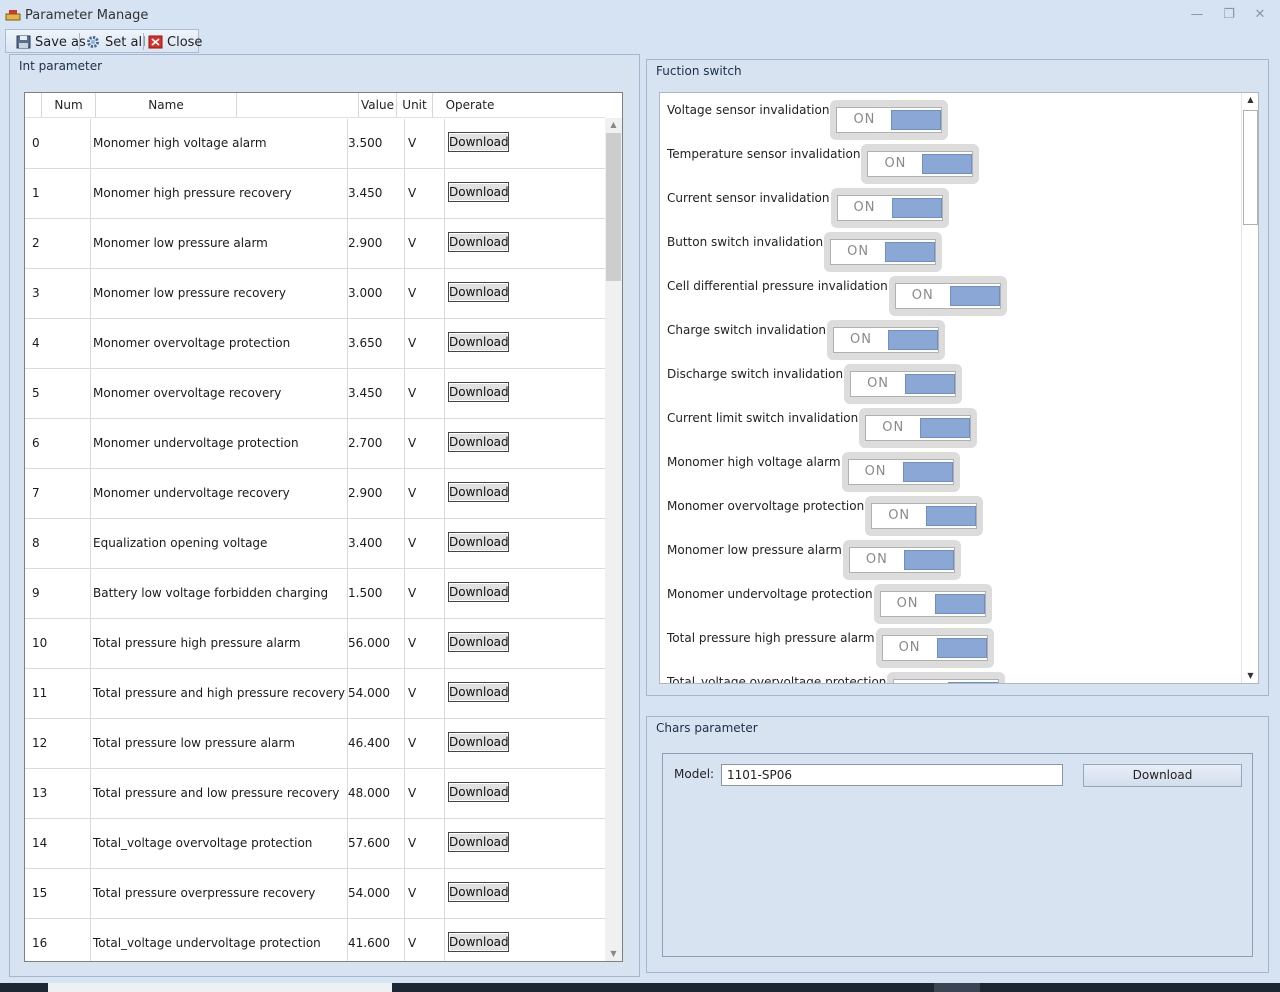 Image resolution: width=1280 pixels, height=992 pixels. What do you see at coordinates (220, 987) in the screenshot?
I see `taskbar-search-box` at bounding box center [220, 987].